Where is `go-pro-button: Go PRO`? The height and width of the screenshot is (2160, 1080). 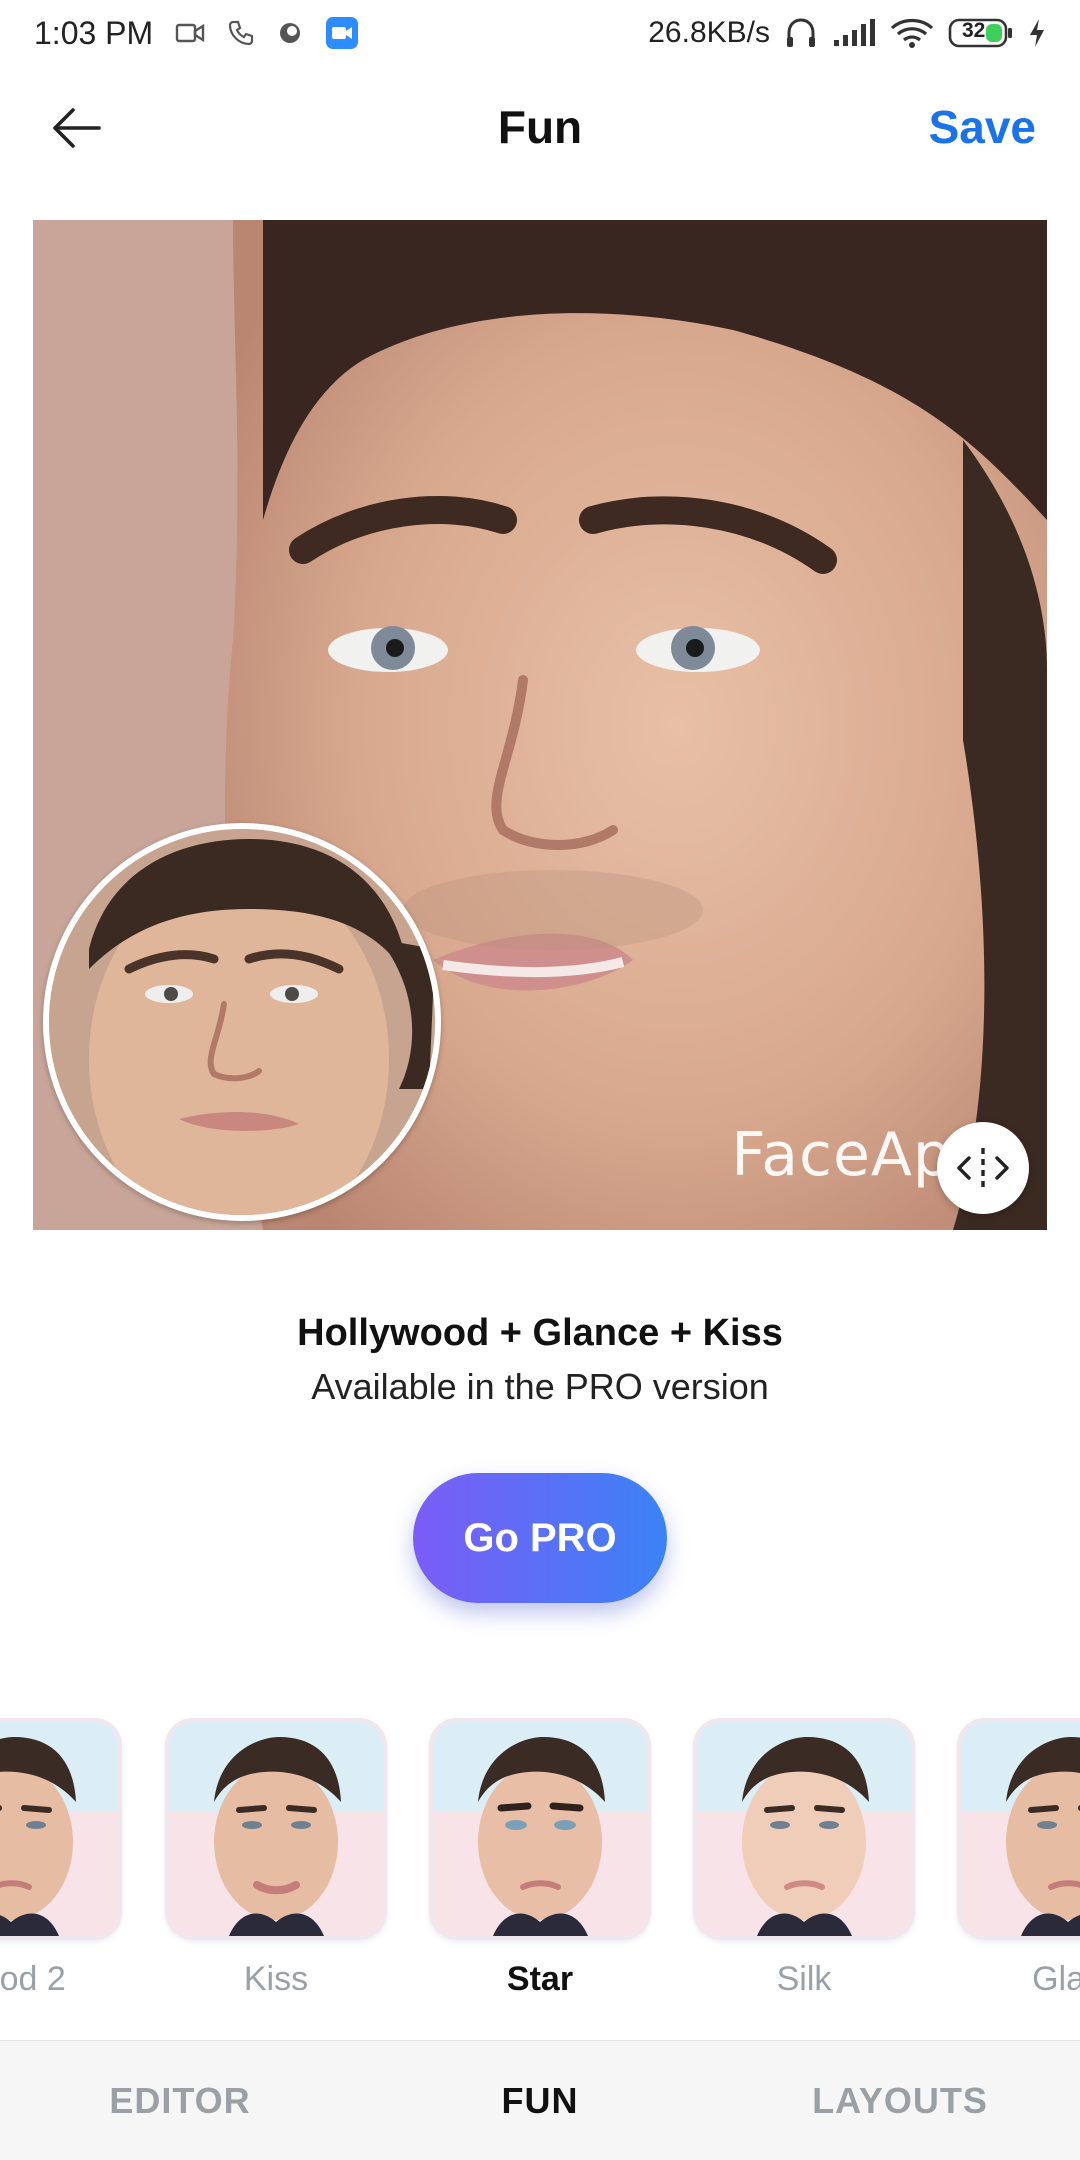
go-pro-button: Go PRO is located at coordinates (540, 1538).